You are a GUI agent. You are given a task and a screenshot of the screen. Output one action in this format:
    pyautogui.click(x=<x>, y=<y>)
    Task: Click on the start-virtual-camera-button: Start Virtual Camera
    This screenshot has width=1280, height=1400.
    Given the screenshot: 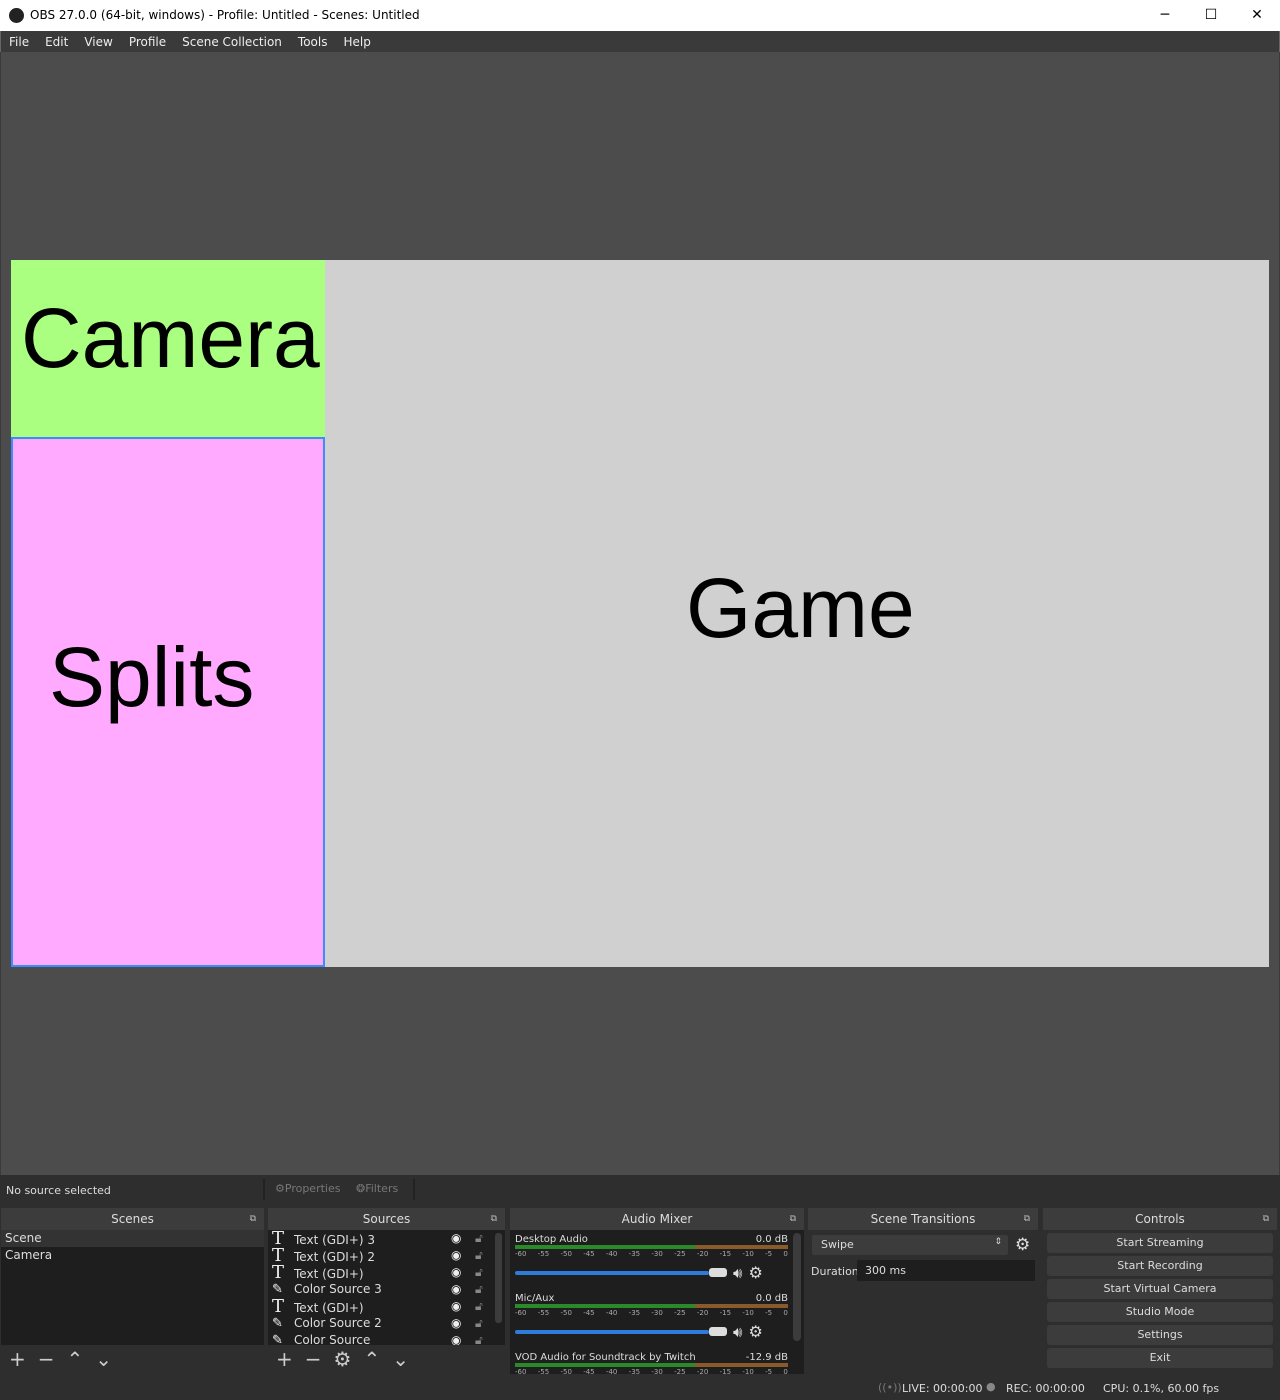 What is the action you would take?
    pyautogui.click(x=1160, y=1289)
    